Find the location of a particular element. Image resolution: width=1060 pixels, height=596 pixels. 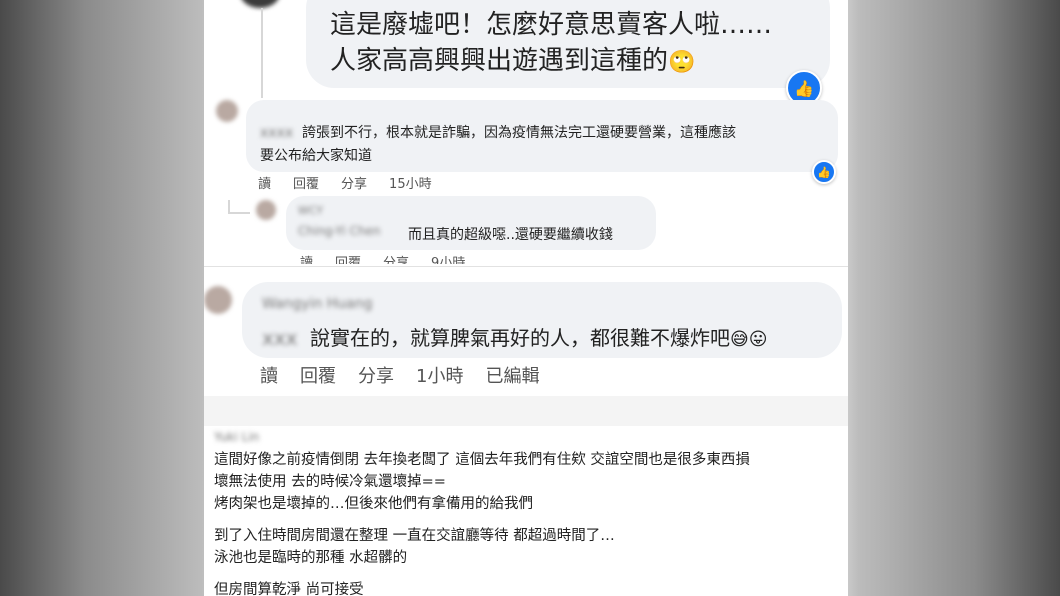

comment-actions: 讀 回覆 分享 1小時 已編輯 is located at coordinates (410, 375).